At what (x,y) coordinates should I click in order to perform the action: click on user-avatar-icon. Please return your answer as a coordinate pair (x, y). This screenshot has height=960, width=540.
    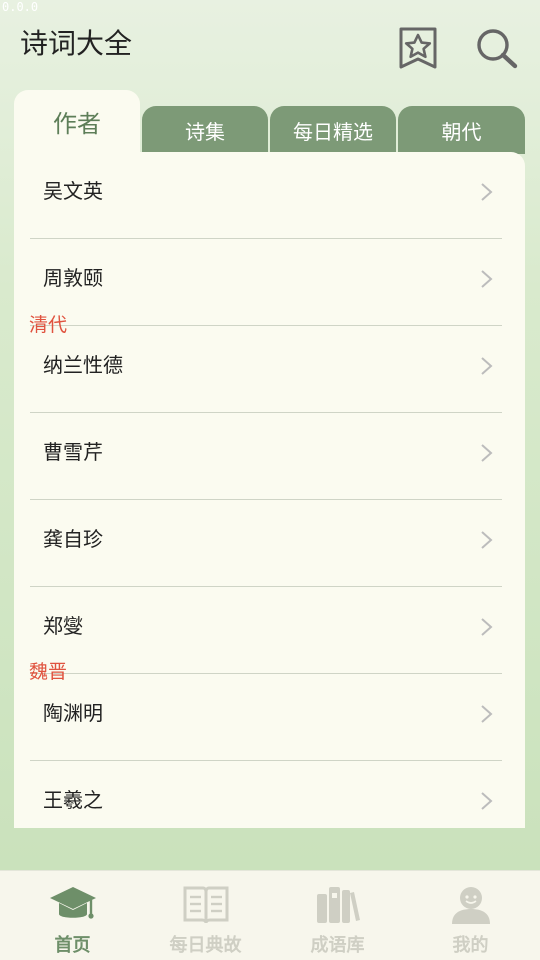
    Looking at the image, I should click on (470, 905).